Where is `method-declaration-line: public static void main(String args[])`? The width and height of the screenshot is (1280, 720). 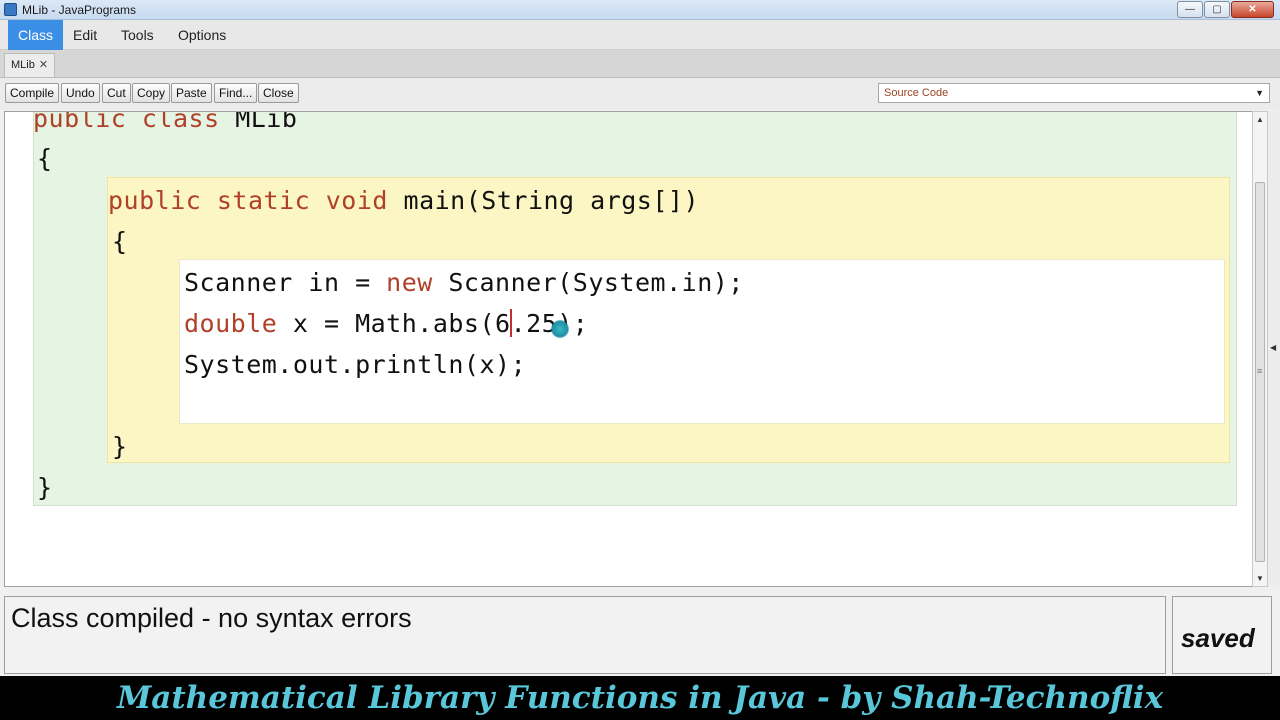
method-declaration-line: public static void main(String args[]) is located at coordinates (403, 200).